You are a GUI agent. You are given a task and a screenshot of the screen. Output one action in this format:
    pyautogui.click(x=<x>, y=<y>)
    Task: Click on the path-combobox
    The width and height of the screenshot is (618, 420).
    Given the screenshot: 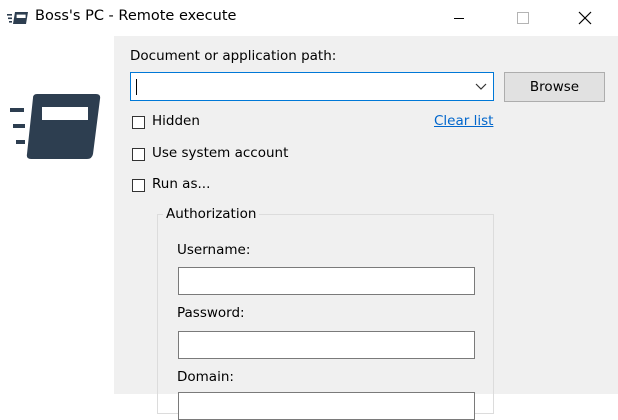 What is the action you would take?
    pyautogui.click(x=312, y=86)
    